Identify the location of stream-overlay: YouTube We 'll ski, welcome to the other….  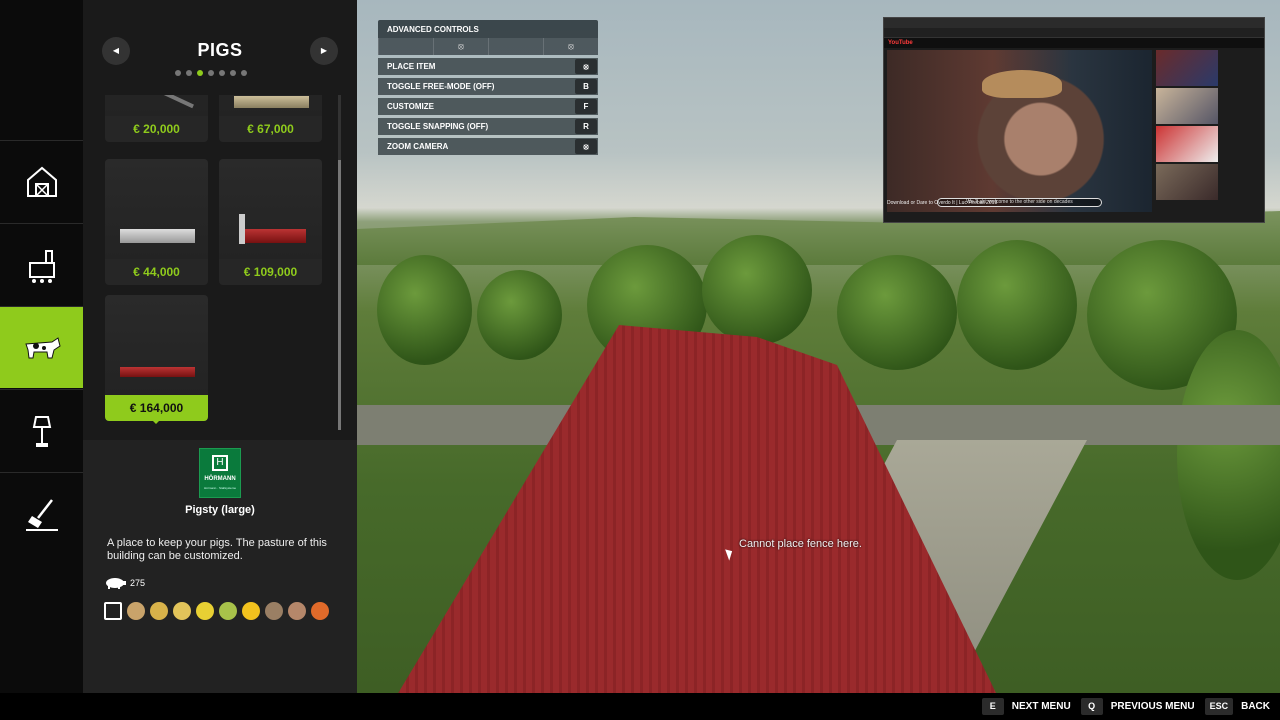
(1074, 120).